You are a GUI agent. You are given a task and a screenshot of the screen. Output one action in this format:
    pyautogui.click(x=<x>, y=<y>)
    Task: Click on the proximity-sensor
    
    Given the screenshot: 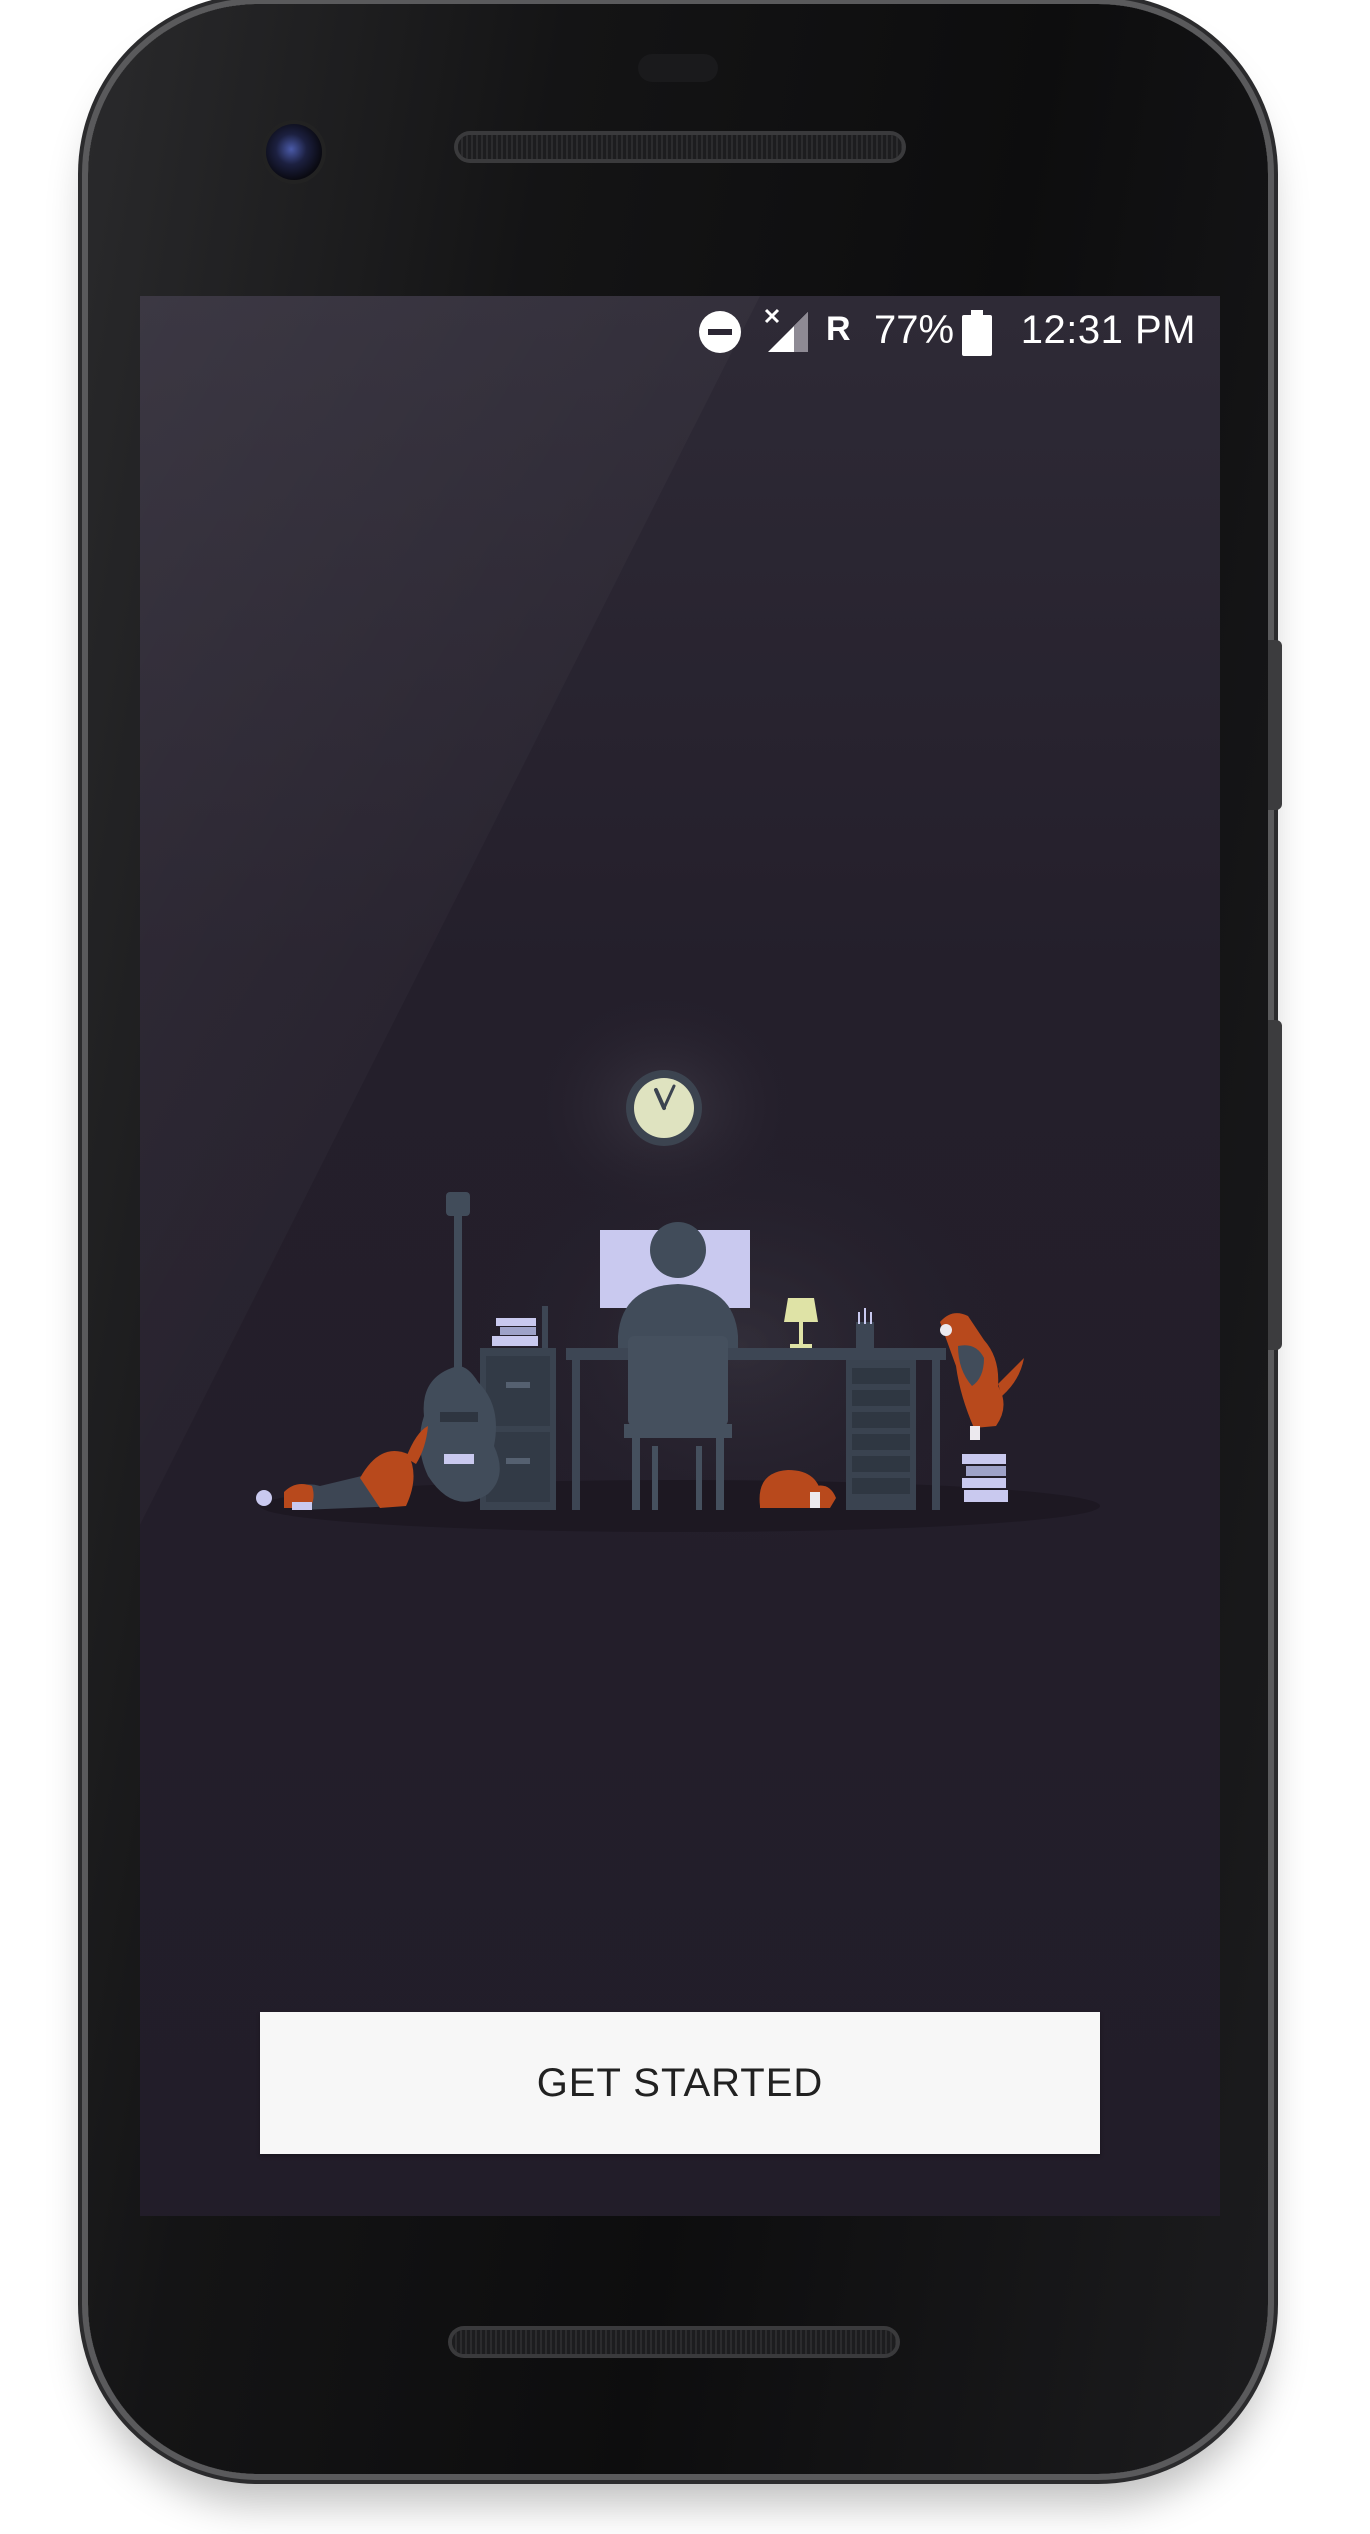 What is the action you would take?
    pyautogui.click(x=678, y=68)
    